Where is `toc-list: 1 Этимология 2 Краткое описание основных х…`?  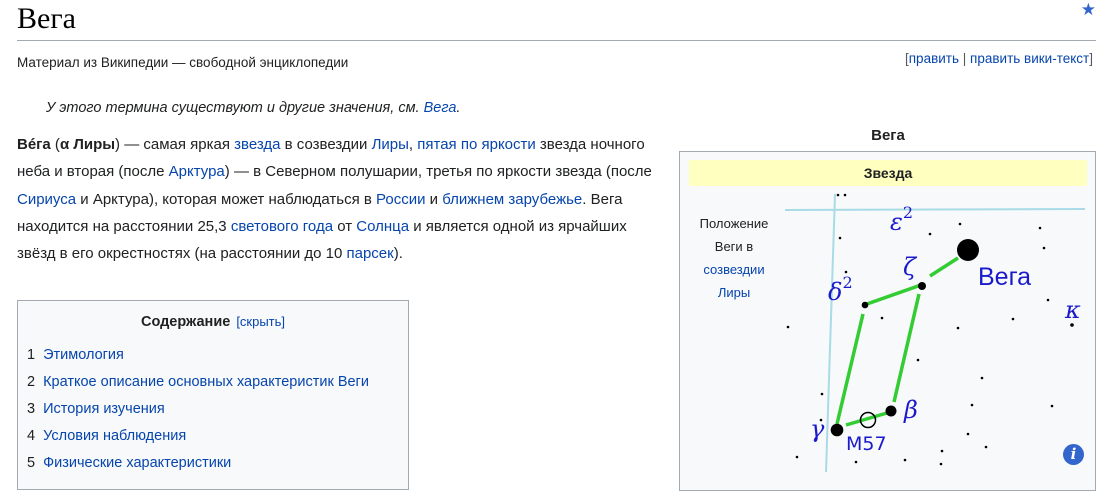
toc-list: 1 Этимология 2 Краткое описание основных х… is located at coordinates (213, 409).